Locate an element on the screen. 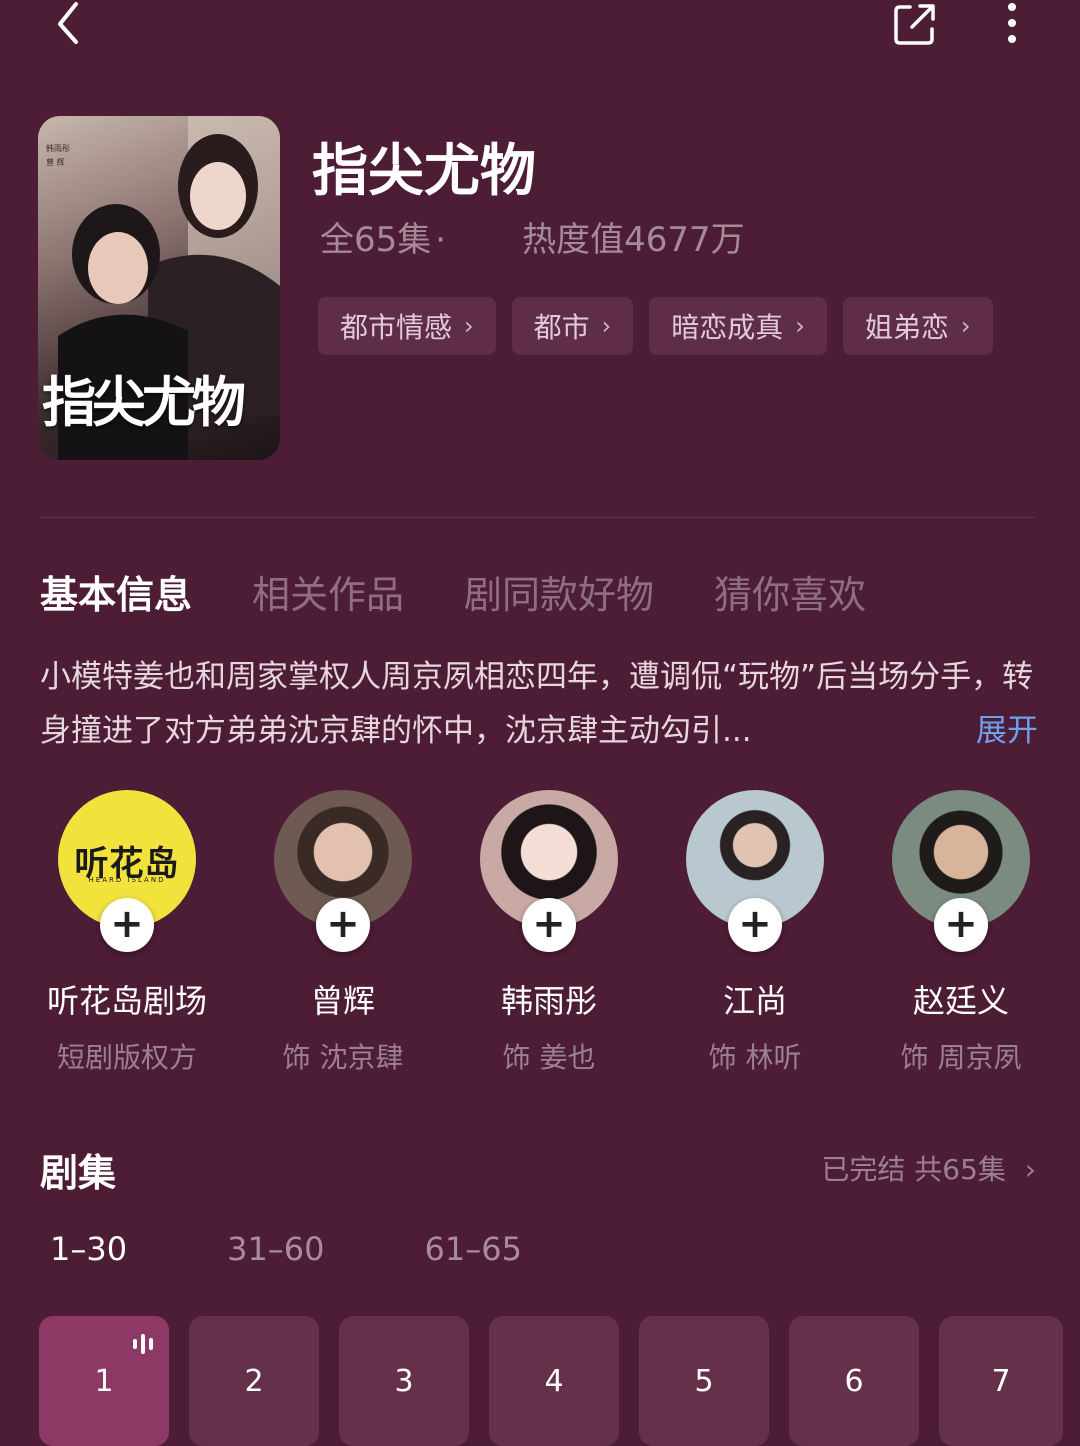 The width and height of the screenshot is (1080, 1446). cast-item: + 赵廷义 饰 周京夙 is located at coordinates (961, 933).